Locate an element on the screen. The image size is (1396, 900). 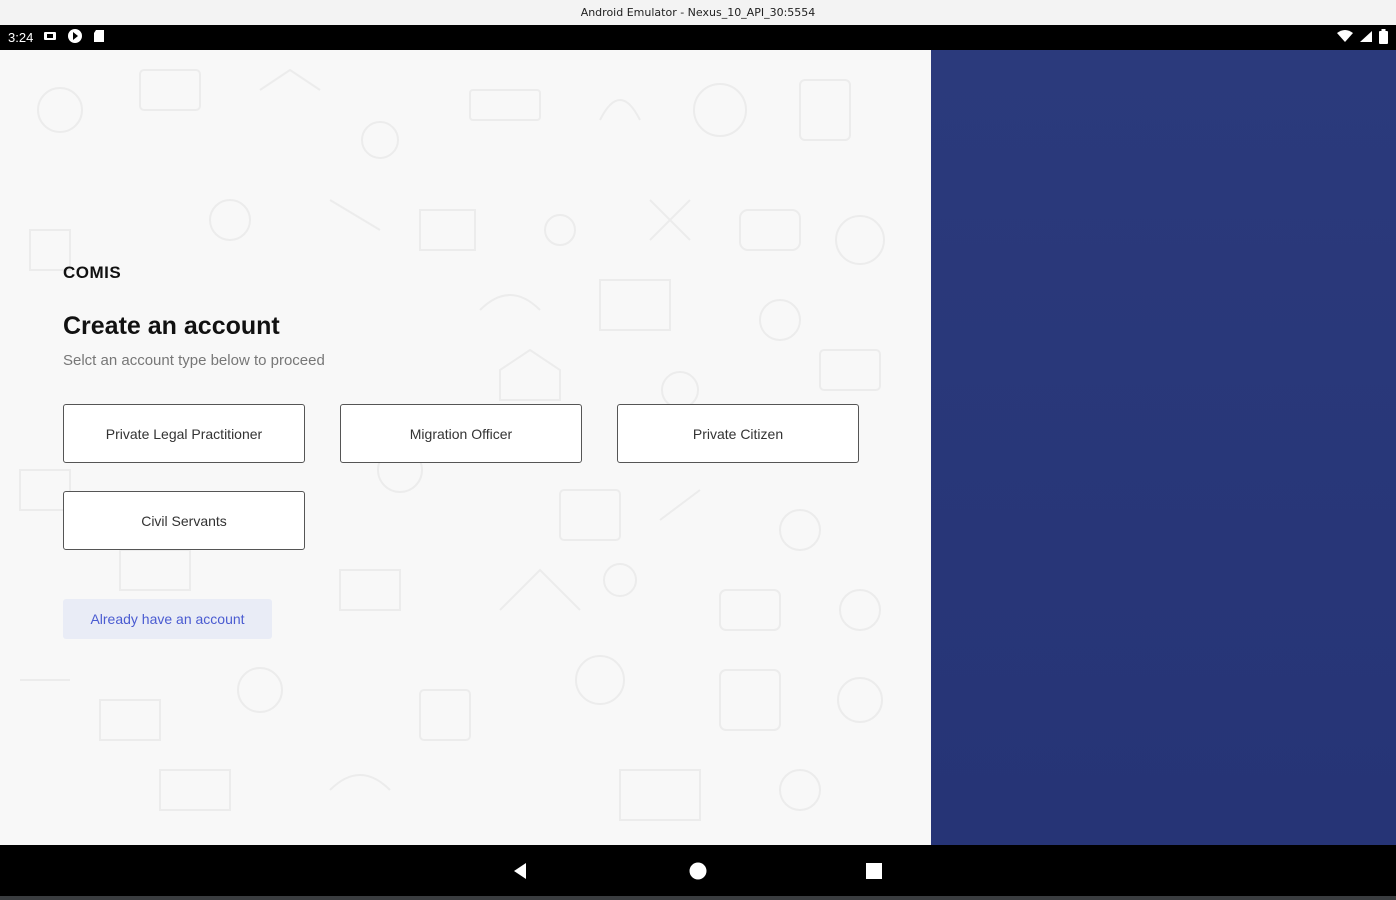
migration-officer-button: Migration Officer is located at coordinates (461, 433).